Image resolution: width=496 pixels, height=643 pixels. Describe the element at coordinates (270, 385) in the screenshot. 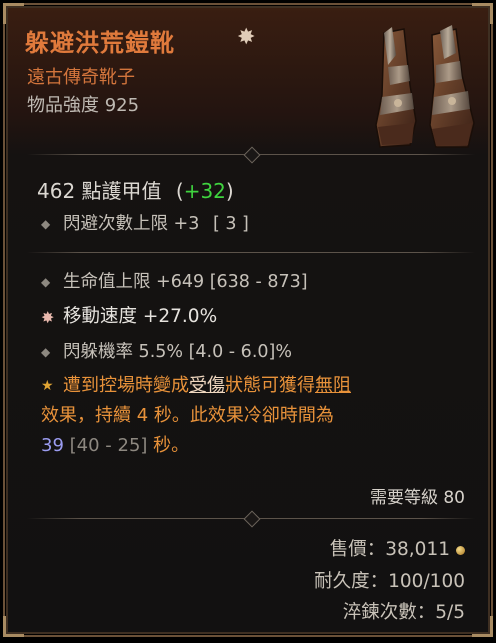

I see `legendary-text: 狀態可獲得` at that location.